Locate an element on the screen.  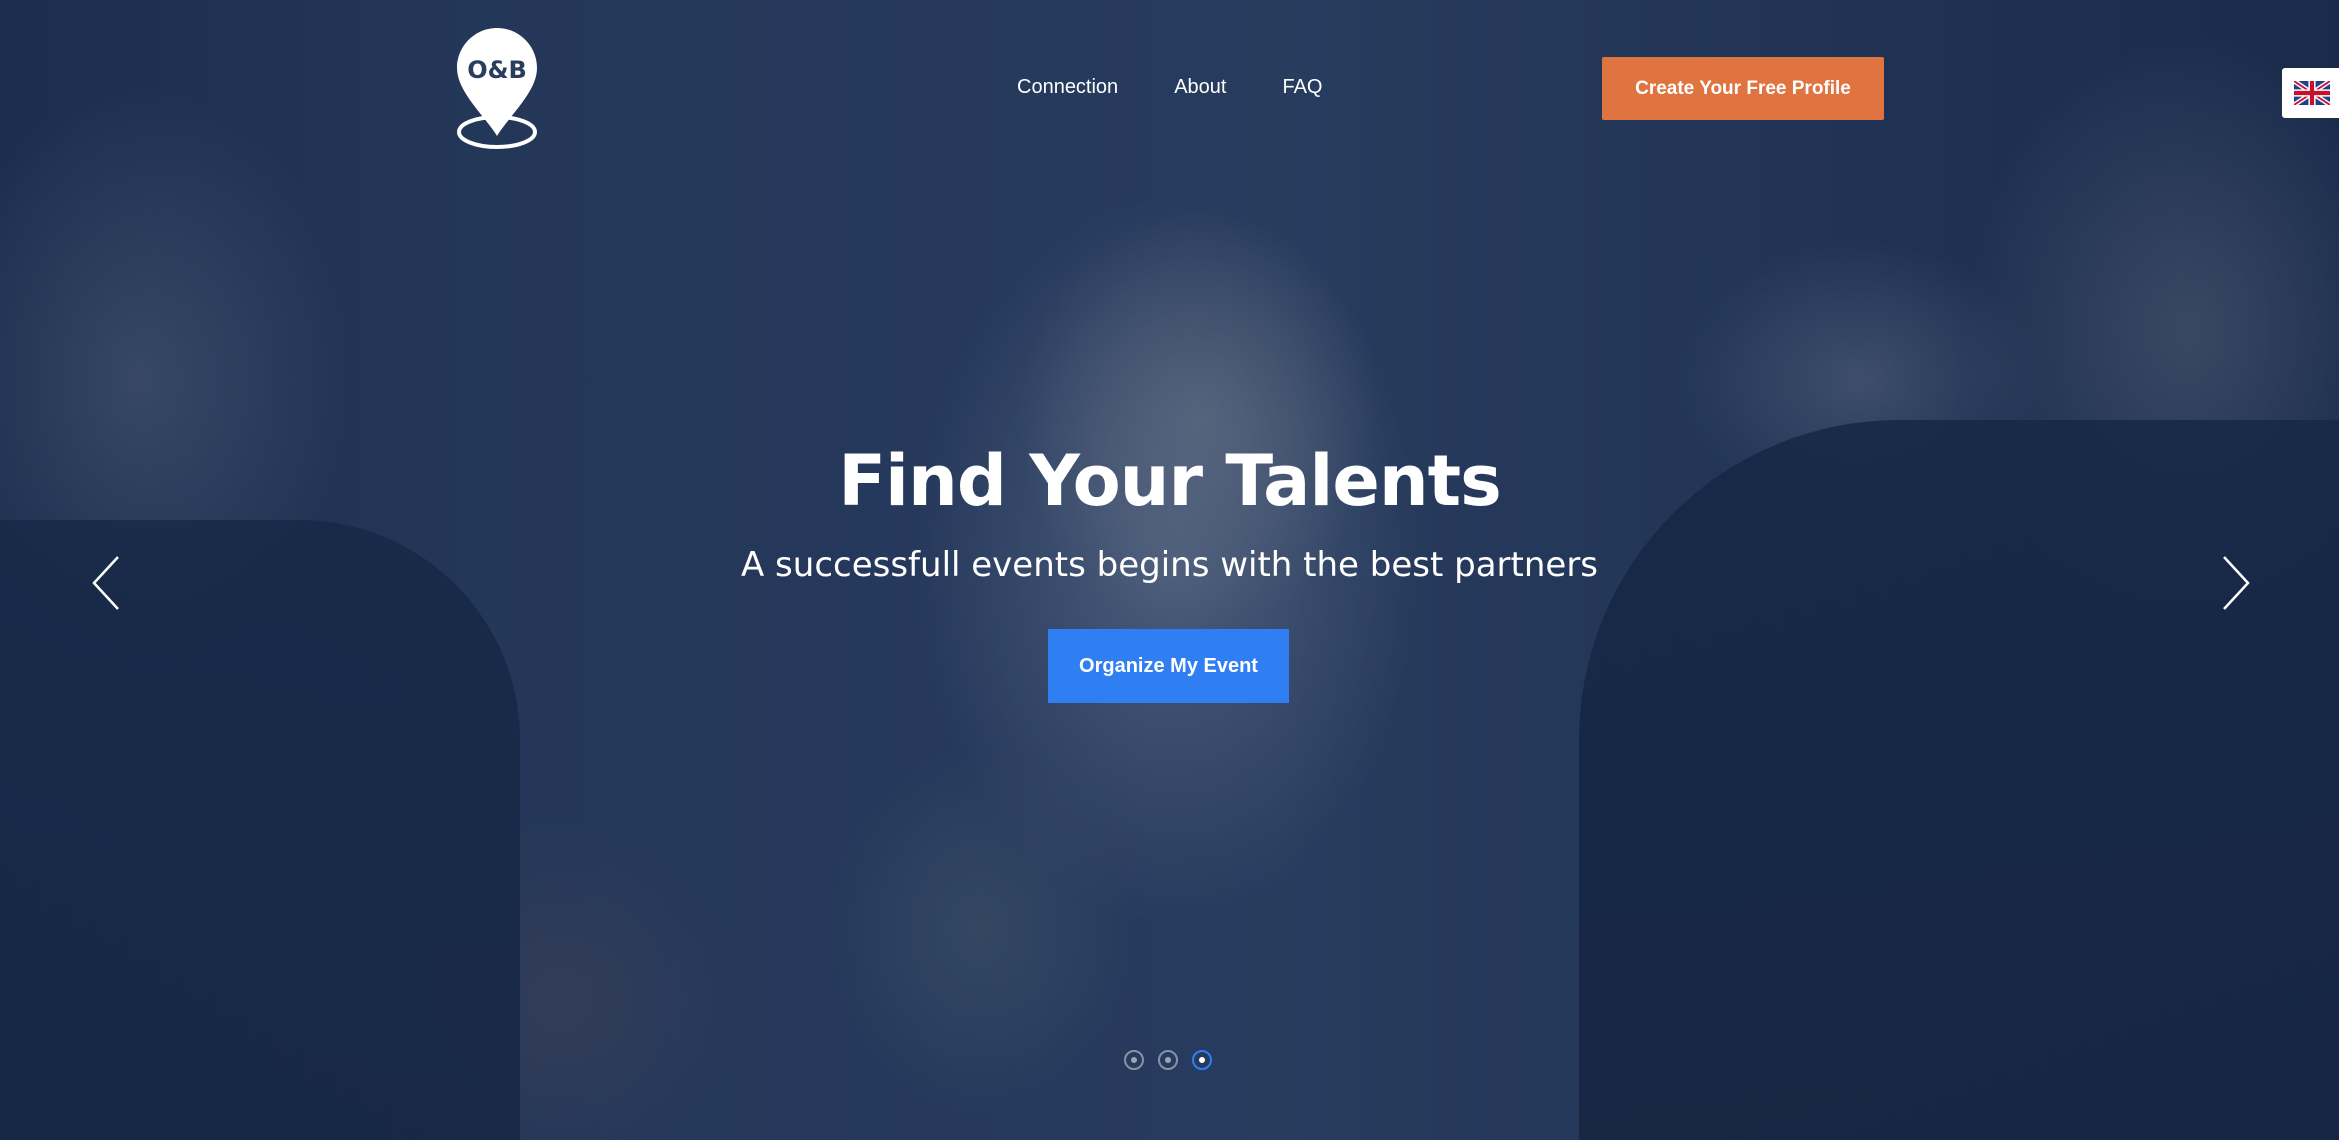
logo-pin-icon: O&B is located at coordinates (497, 88).